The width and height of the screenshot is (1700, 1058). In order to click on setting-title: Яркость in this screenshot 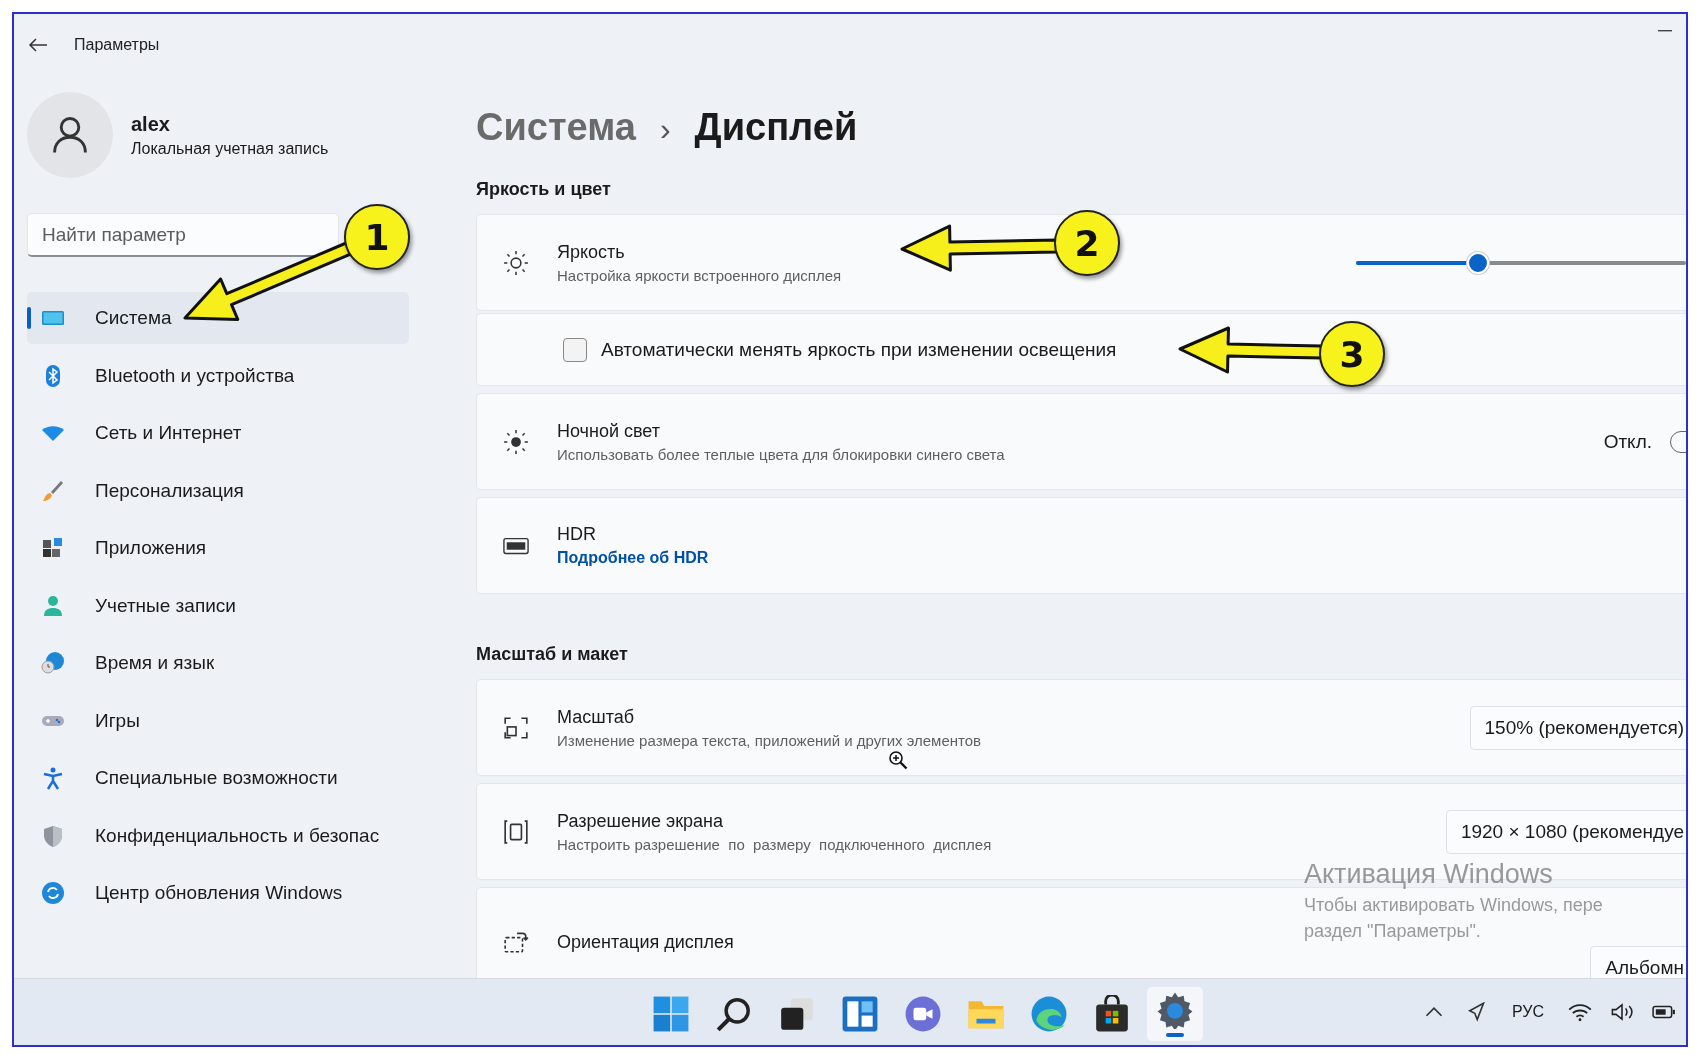, I will do `click(591, 252)`.